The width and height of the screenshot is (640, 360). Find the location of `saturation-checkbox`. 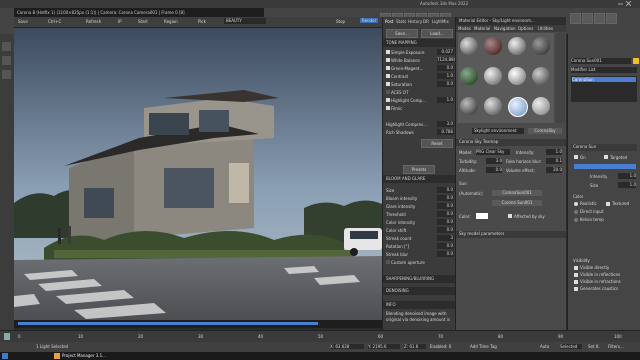

saturation-checkbox is located at coordinates (388, 84).